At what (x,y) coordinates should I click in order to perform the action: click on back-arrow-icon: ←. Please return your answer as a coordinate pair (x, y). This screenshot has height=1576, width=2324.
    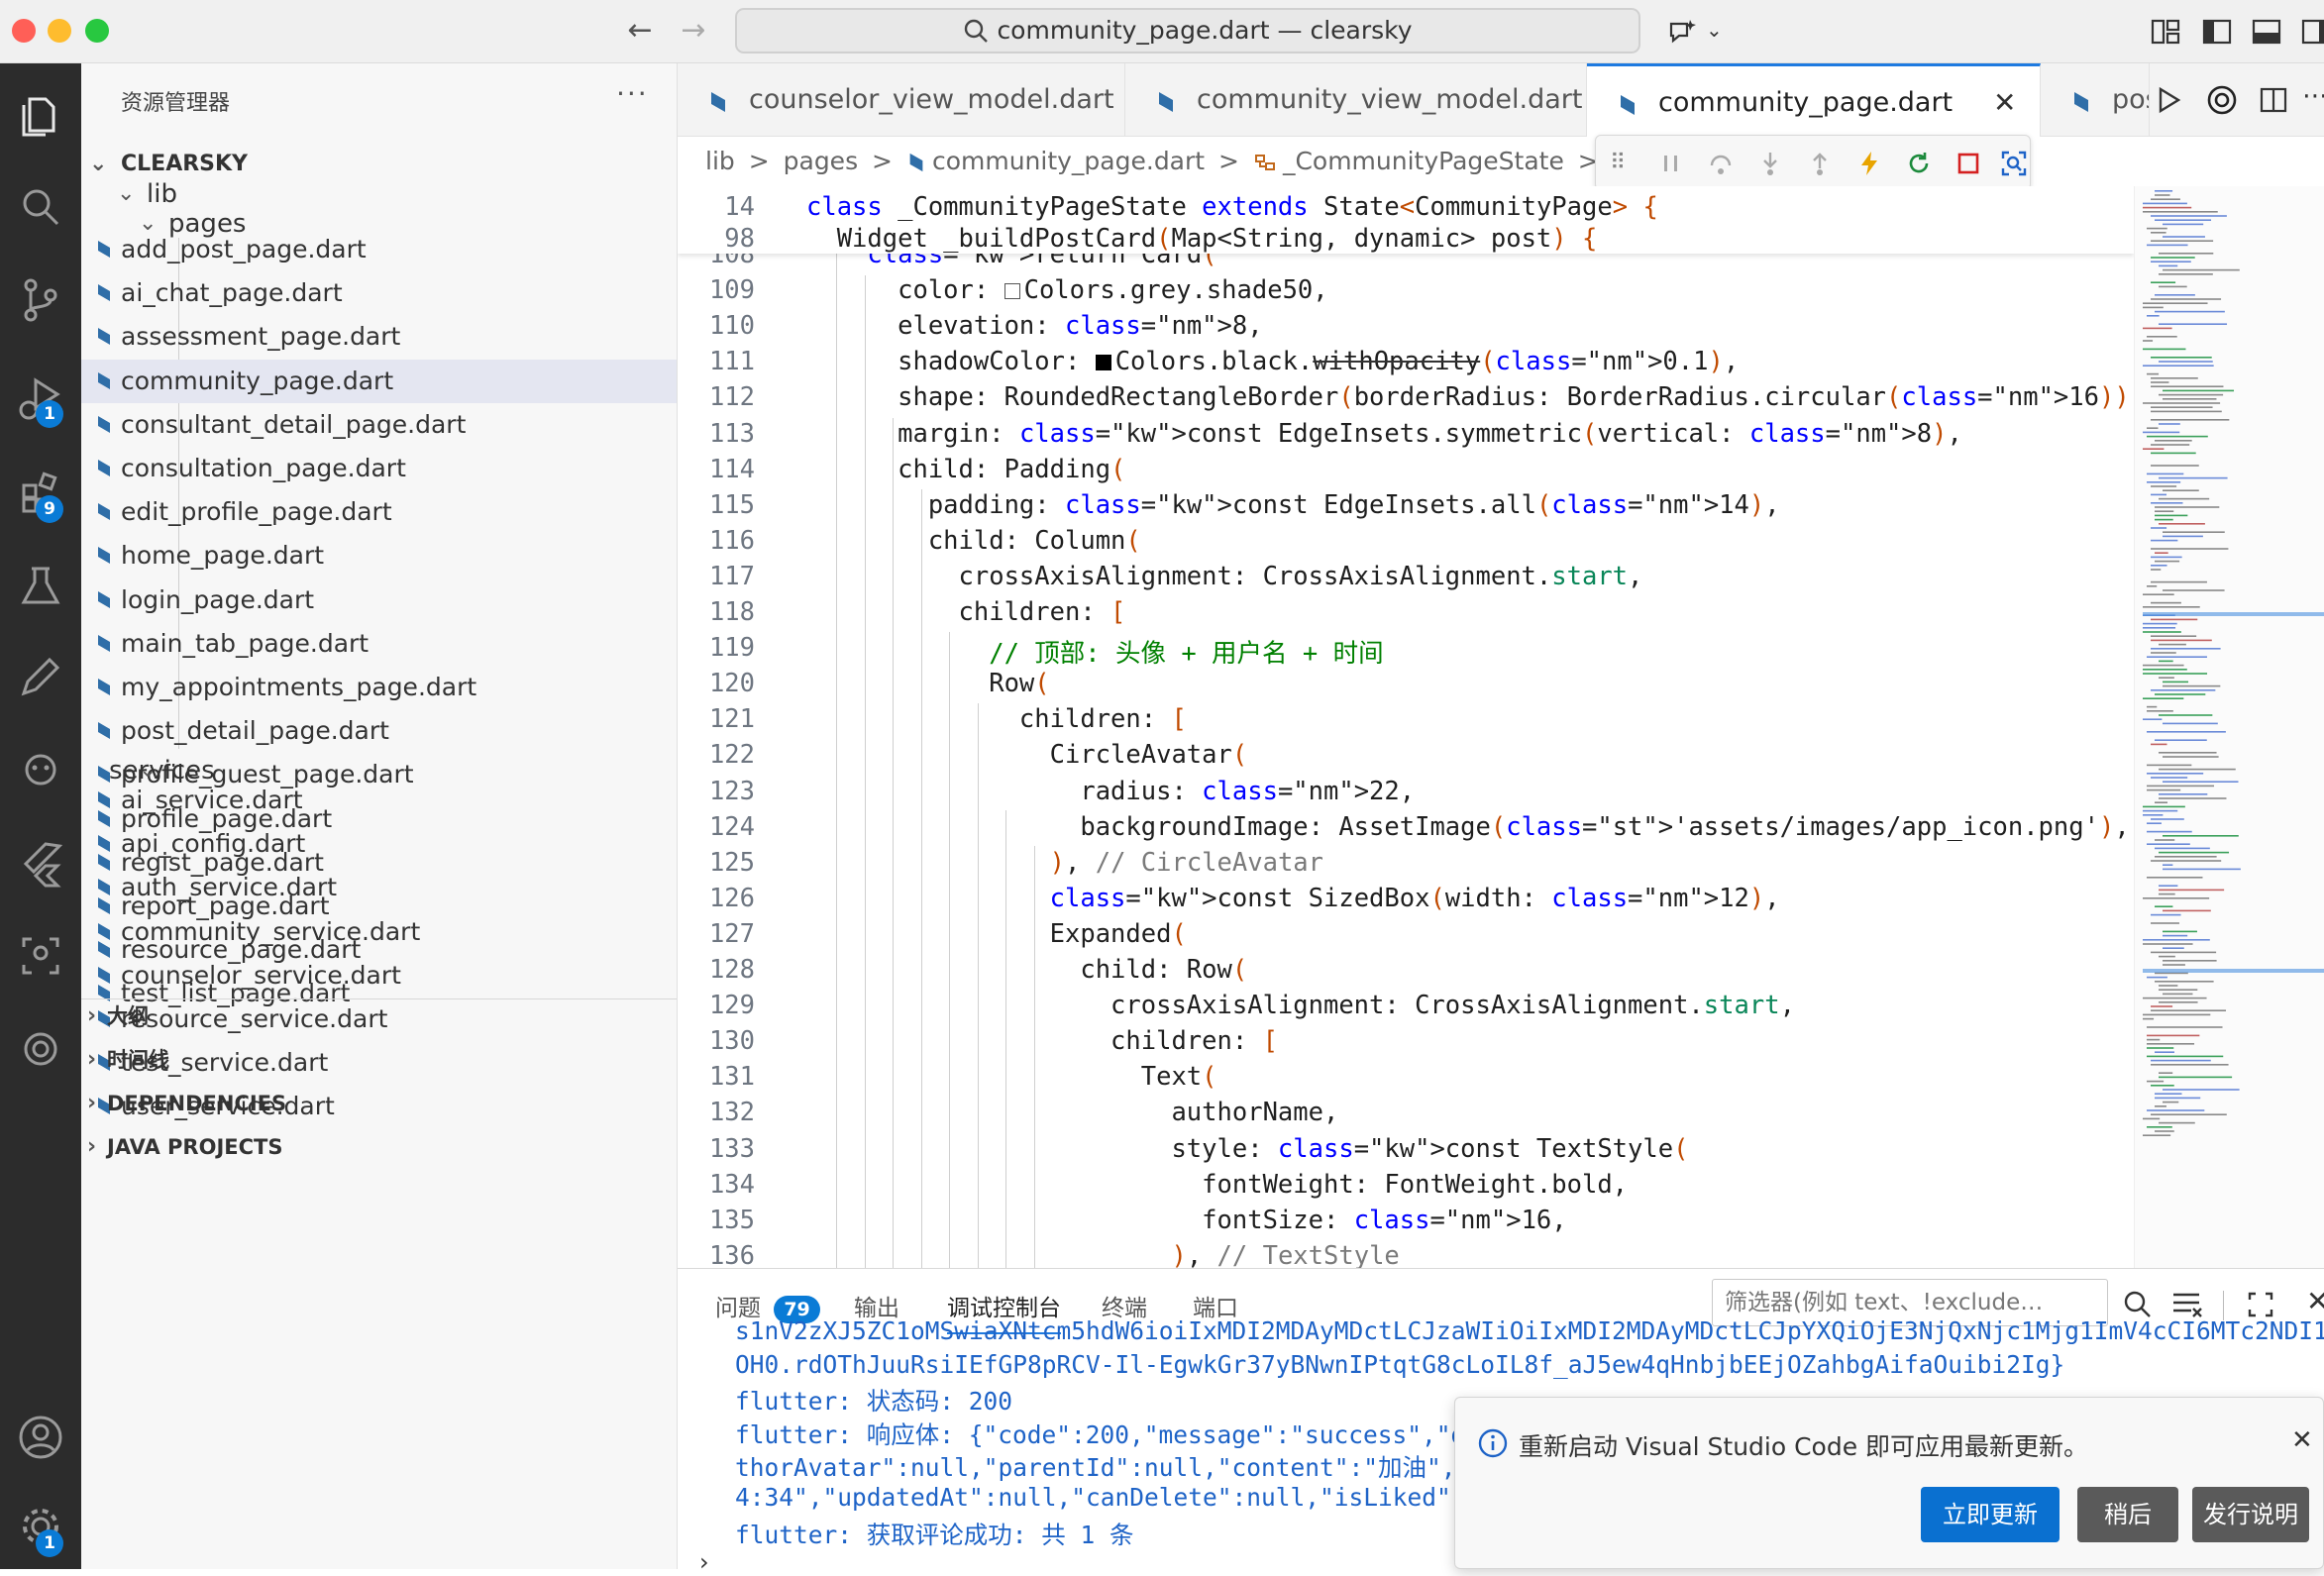
    Looking at the image, I should click on (640, 32).